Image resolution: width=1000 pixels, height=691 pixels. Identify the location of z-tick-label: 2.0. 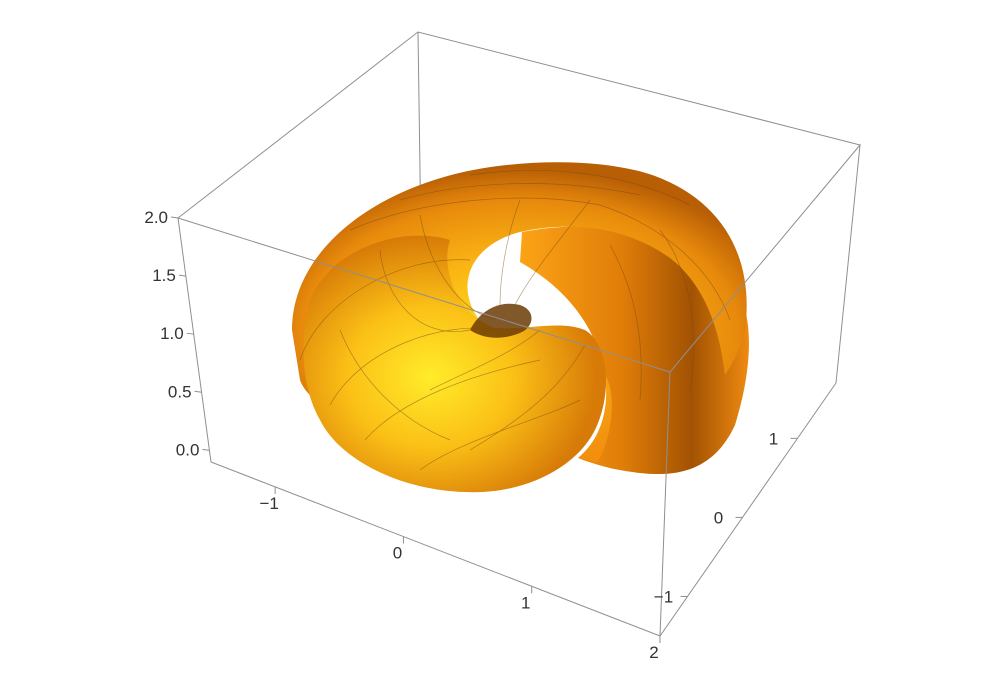
(156, 217).